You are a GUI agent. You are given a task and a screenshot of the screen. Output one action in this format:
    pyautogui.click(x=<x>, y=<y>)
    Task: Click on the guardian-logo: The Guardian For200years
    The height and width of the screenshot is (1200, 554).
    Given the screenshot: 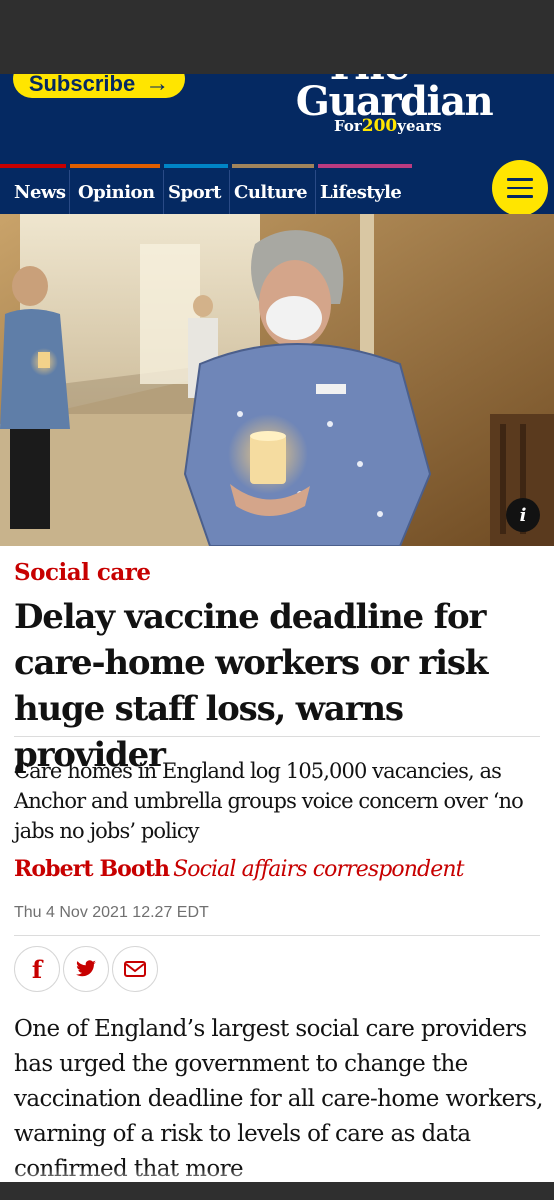 What is the action you would take?
    pyautogui.click(x=394, y=117)
    